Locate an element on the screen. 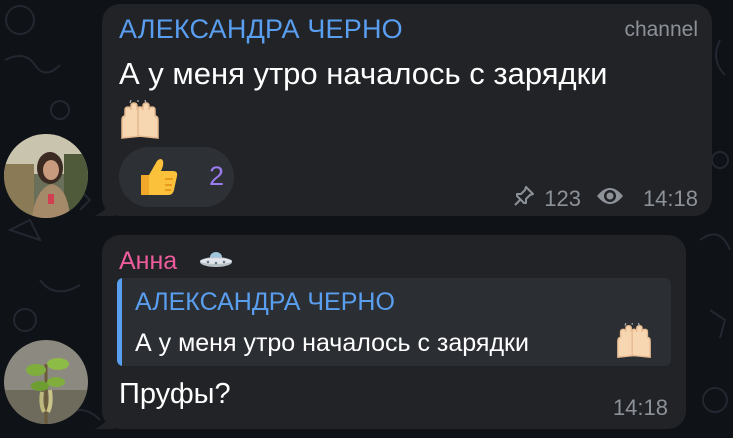  views-count: 123 is located at coordinates (562, 198).